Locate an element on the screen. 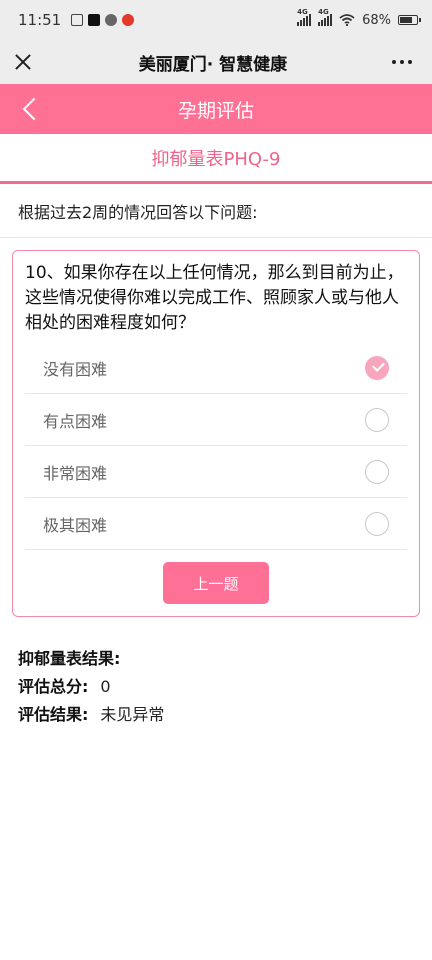  app-icon is located at coordinates (111, 20).